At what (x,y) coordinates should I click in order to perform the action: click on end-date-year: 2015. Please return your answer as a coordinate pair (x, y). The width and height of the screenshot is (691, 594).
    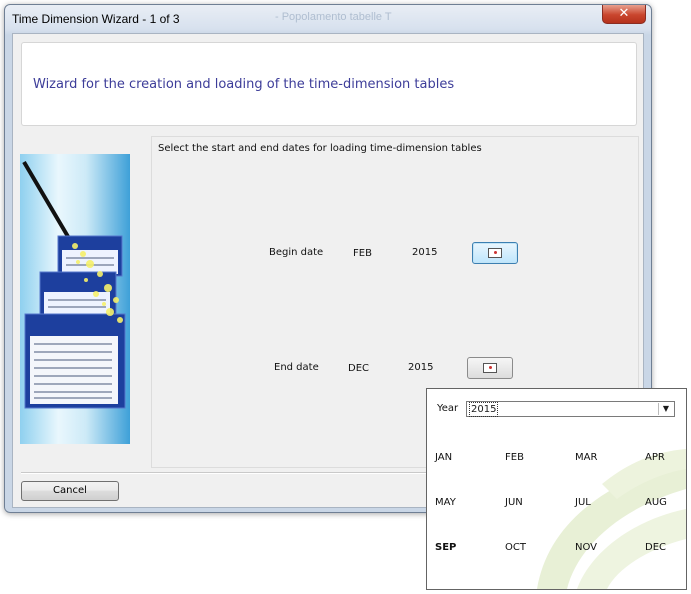
    Looking at the image, I should click on (421, 367).